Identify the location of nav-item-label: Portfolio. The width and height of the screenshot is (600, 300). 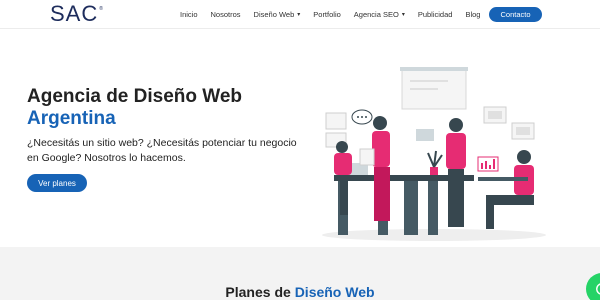
(327, 14).